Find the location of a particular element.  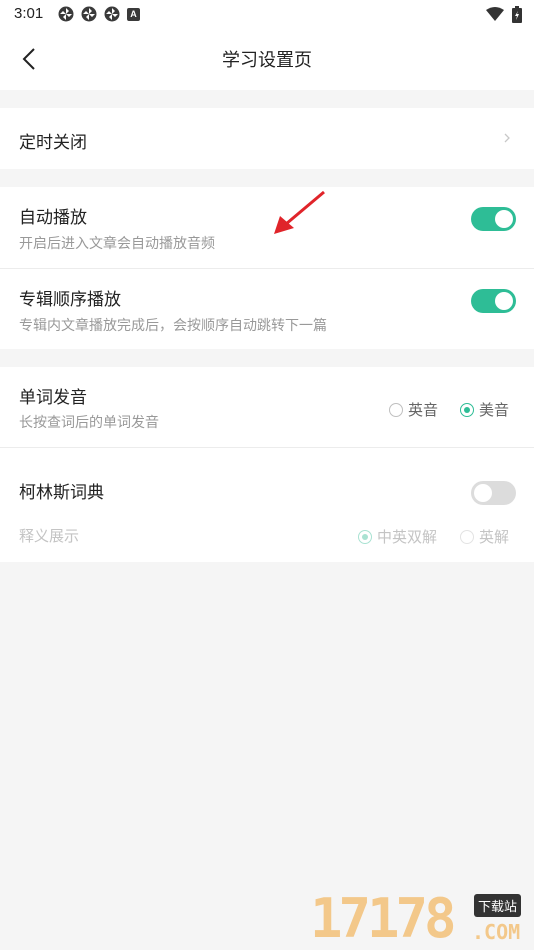

timer-row: 定时关闭 is located at coordinates (267, 138).